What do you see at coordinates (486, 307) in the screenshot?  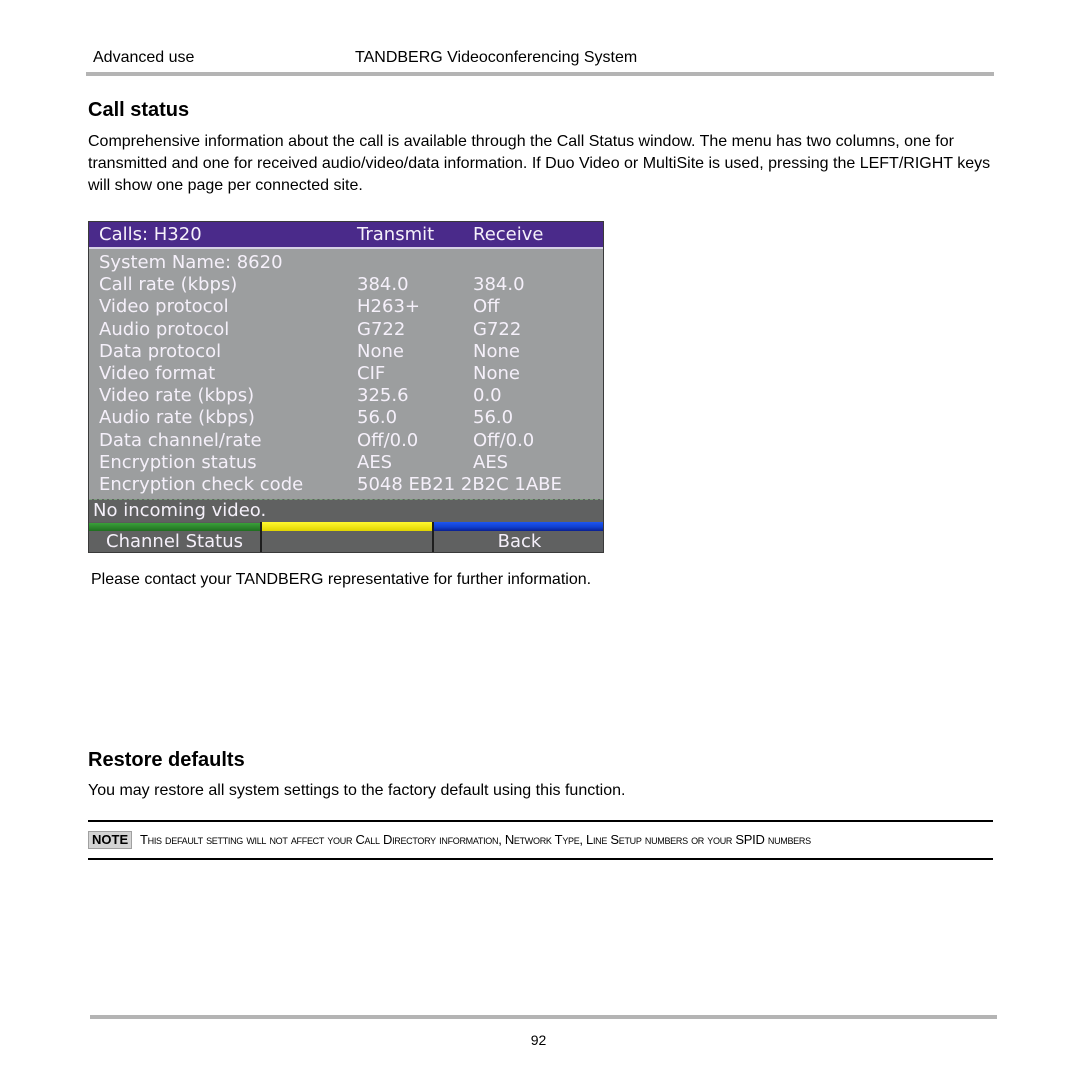 I see `row-receive: Off` at bounding box center [486, 307].